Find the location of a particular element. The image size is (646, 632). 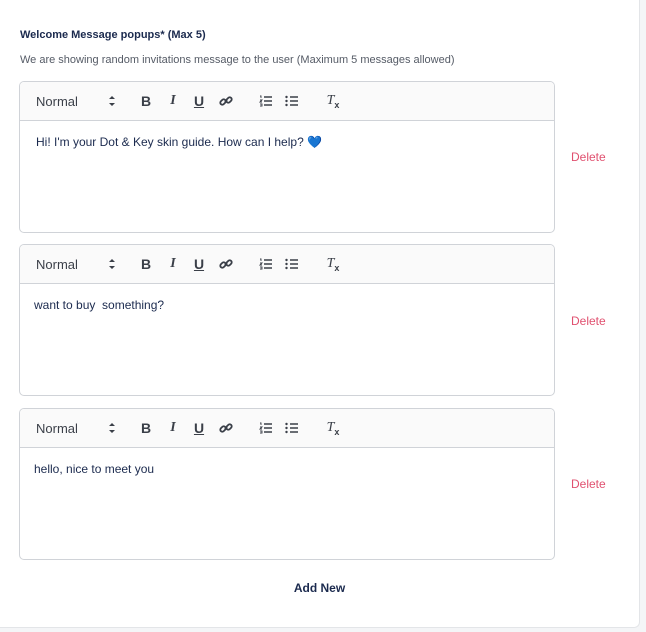

message-text: want to buy something? is located at coordinates (99, 305).